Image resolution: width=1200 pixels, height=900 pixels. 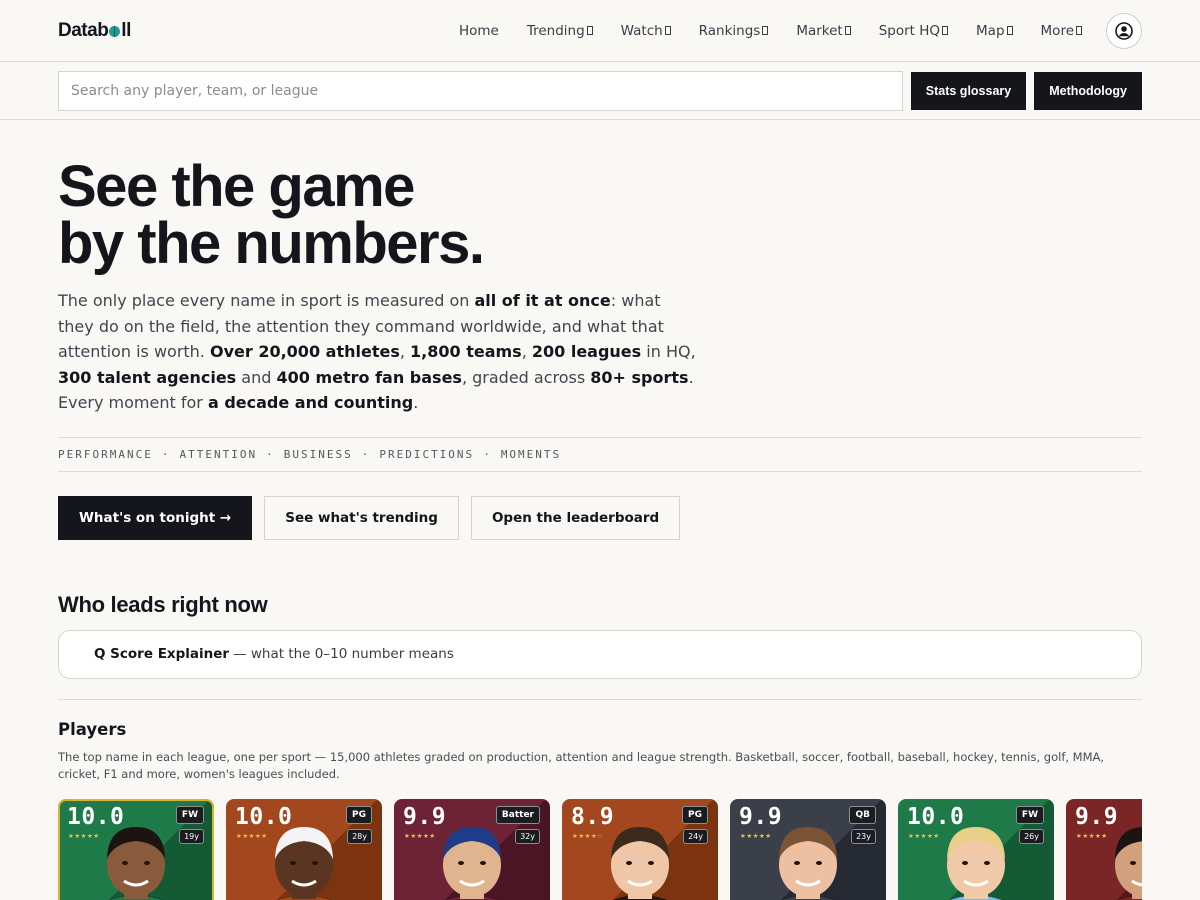 What do you see at coordinates (555, 30) in the screenshot?
I see `nav-item-label: Trending` at bounding box center [555, 30].